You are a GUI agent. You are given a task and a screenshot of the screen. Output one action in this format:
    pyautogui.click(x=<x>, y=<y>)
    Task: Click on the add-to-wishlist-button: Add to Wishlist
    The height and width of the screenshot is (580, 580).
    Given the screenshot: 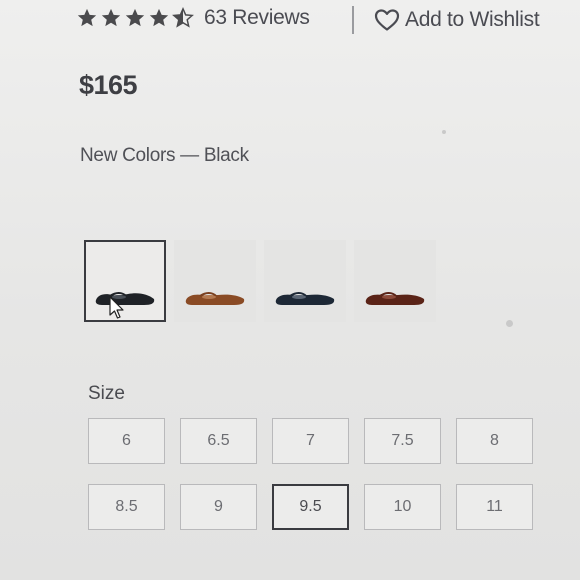 What is the action you would take?
    pyautogui.click(x=457, y=20)
    